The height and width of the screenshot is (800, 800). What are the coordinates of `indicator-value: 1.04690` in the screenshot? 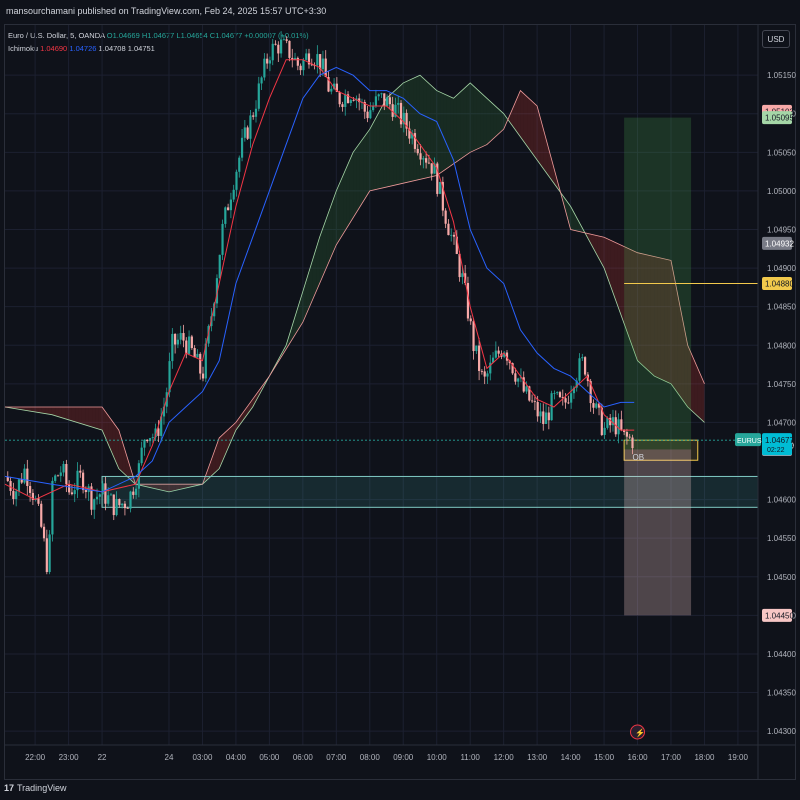 It's located at (54, 48).